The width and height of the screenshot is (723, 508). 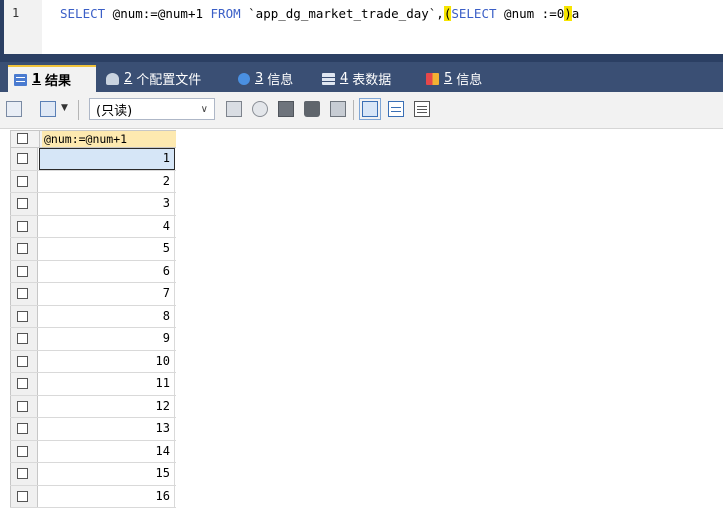 What do you see at coordinates (107, 204) in the screenshot?
I see `cell-value: 3` at bounding box center [107, 204].